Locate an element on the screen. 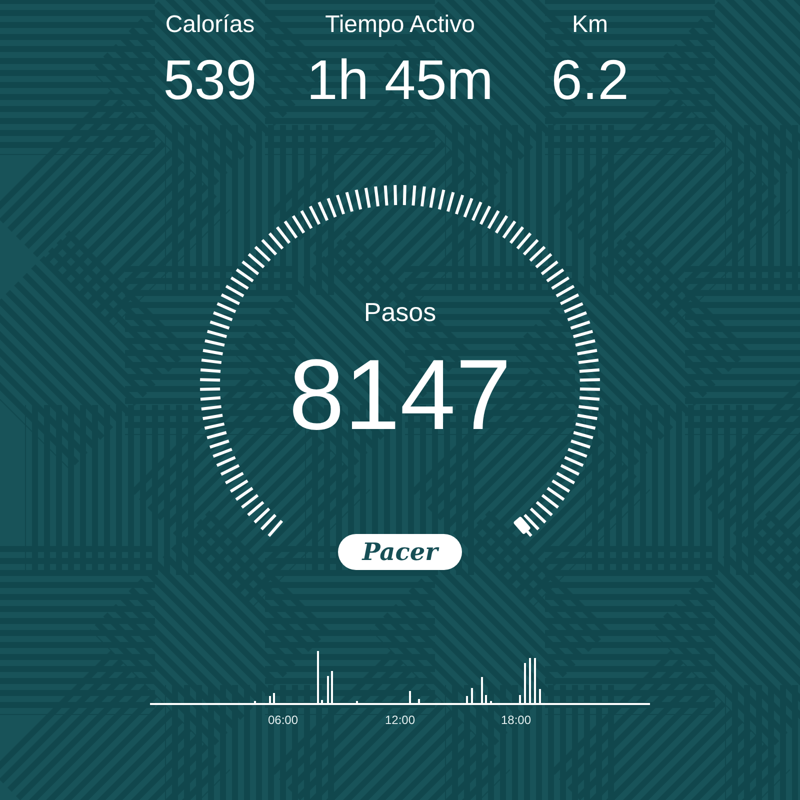 Image resolution: width=800 pixels, height=800 pixels. stat-label: Calorías is located at coordinates (210, 25).